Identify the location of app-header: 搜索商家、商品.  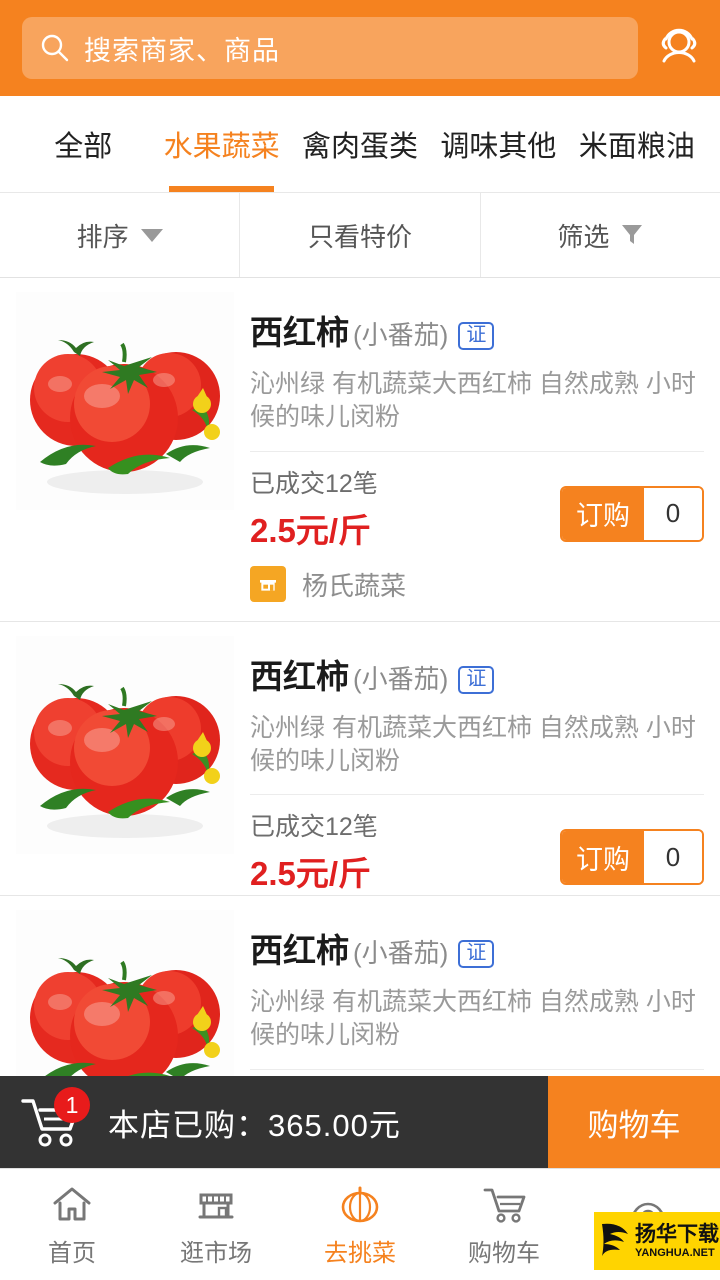
(360, 48).